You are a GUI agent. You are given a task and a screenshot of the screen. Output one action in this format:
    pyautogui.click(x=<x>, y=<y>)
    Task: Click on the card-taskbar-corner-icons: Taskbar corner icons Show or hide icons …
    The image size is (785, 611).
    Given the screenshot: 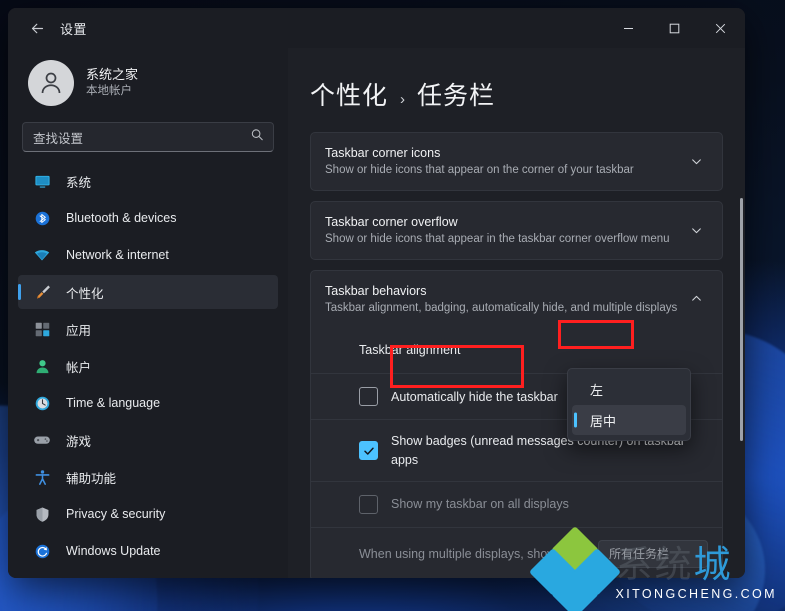 What is the action you would take?
    pyautogui.click(x=516, y=161)
    